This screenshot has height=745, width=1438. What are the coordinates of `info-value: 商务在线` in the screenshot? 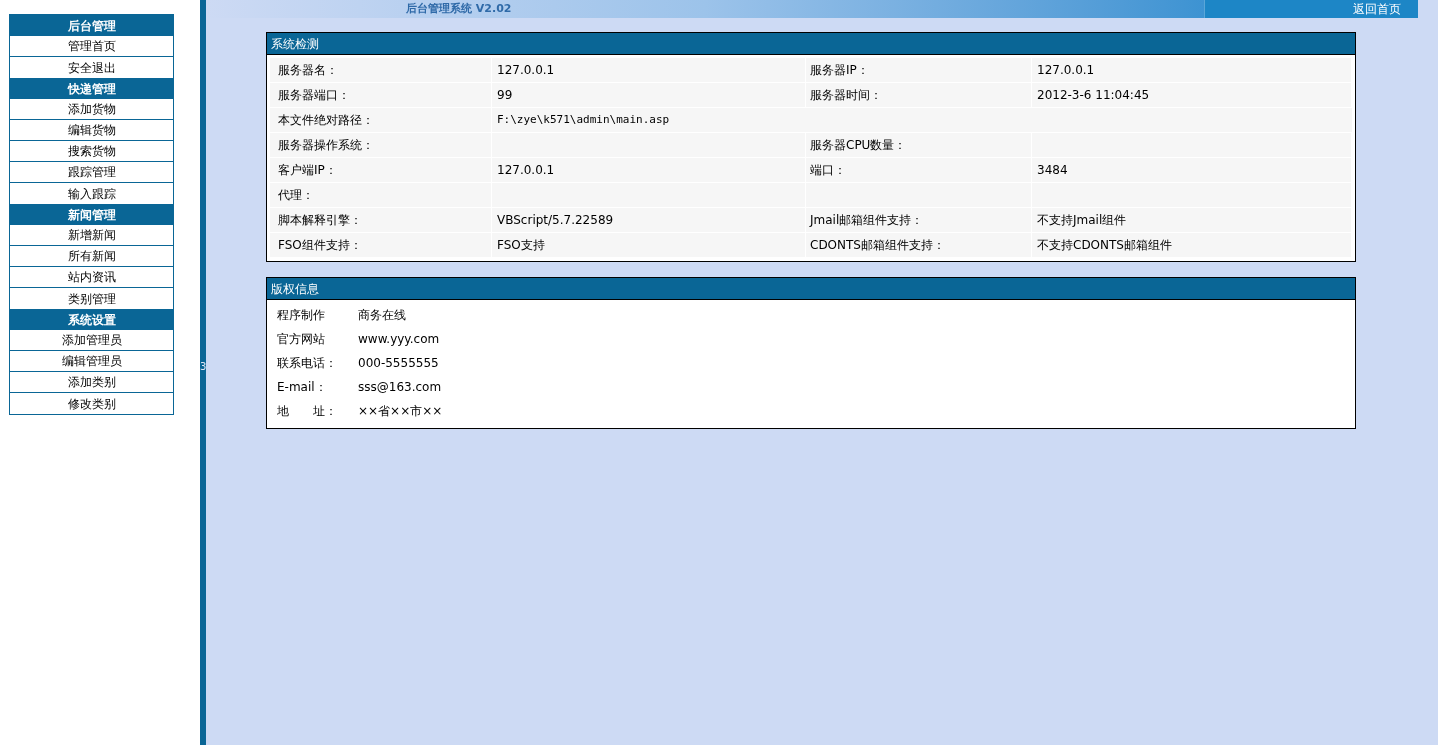 It's located at (381, 315).